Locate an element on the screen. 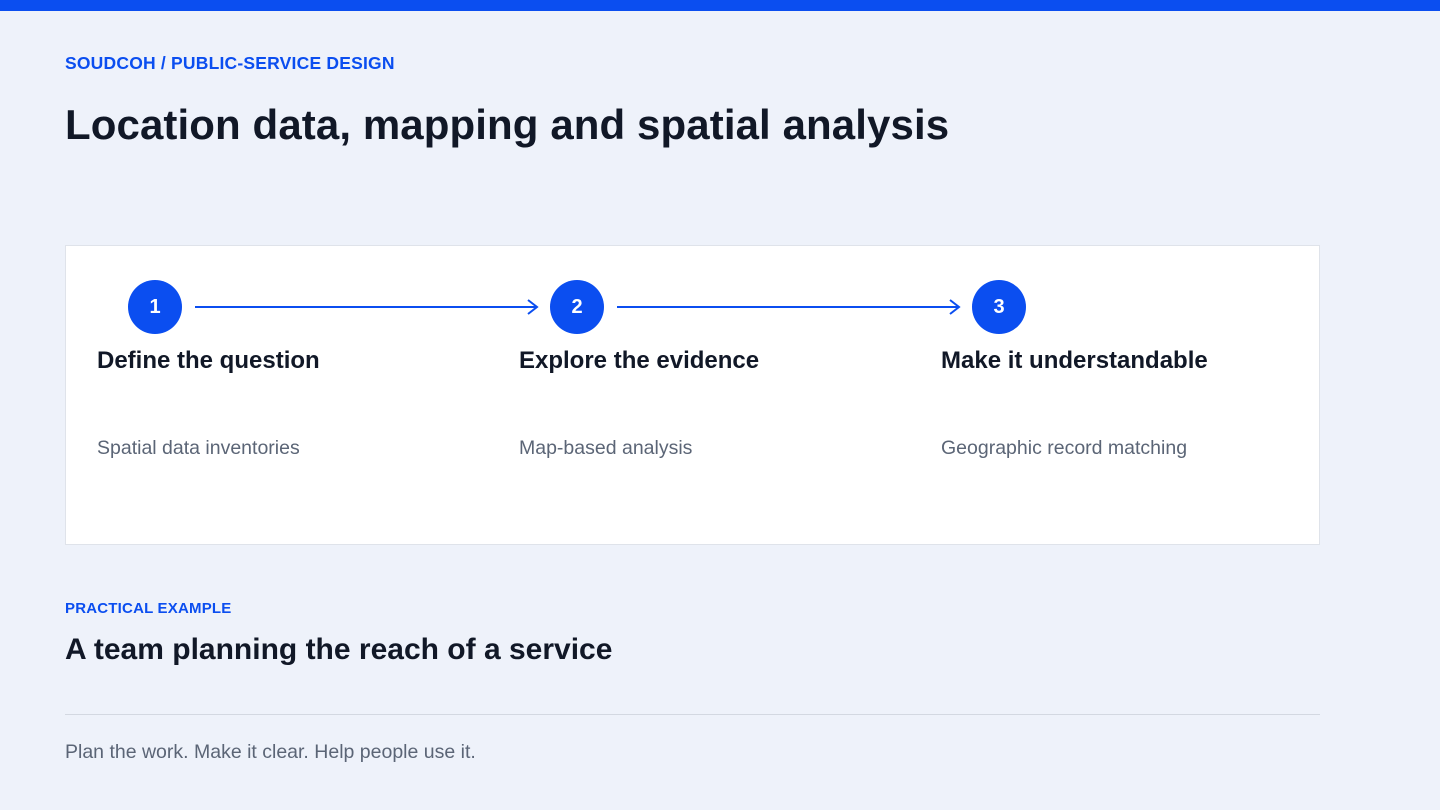 The height and width of the screenshot is (810, 1440). step-1-description: Spatial data inventories is located at coordinates (198, 448).